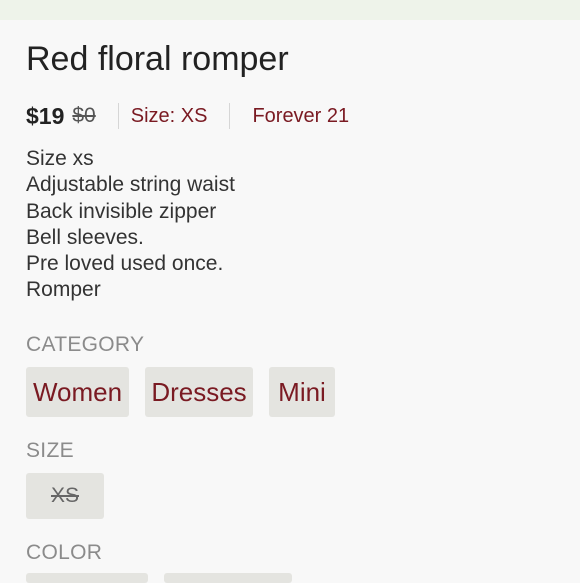  What do you see at coordinates (130, 185) in the screenshot?
I see `description-line: Adjustable string waist` at bounding box center [130, 185].